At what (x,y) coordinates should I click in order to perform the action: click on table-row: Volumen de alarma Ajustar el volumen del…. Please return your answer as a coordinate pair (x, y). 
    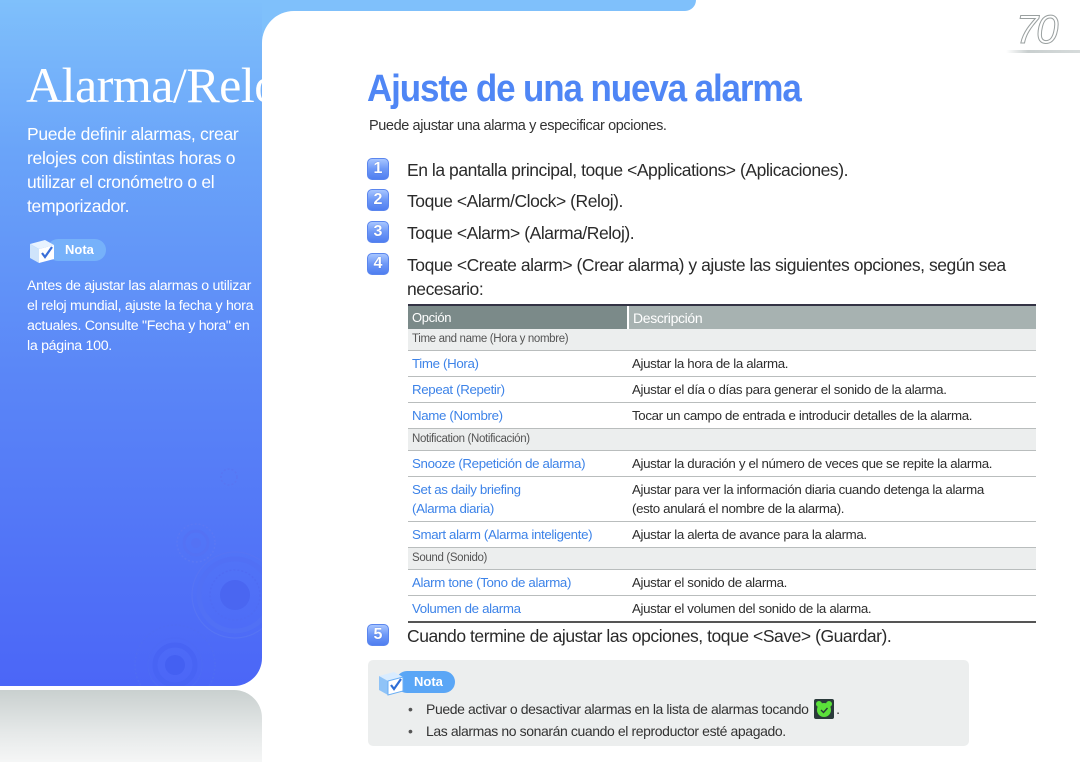
    Looking at the image, I should click on (722, 609).